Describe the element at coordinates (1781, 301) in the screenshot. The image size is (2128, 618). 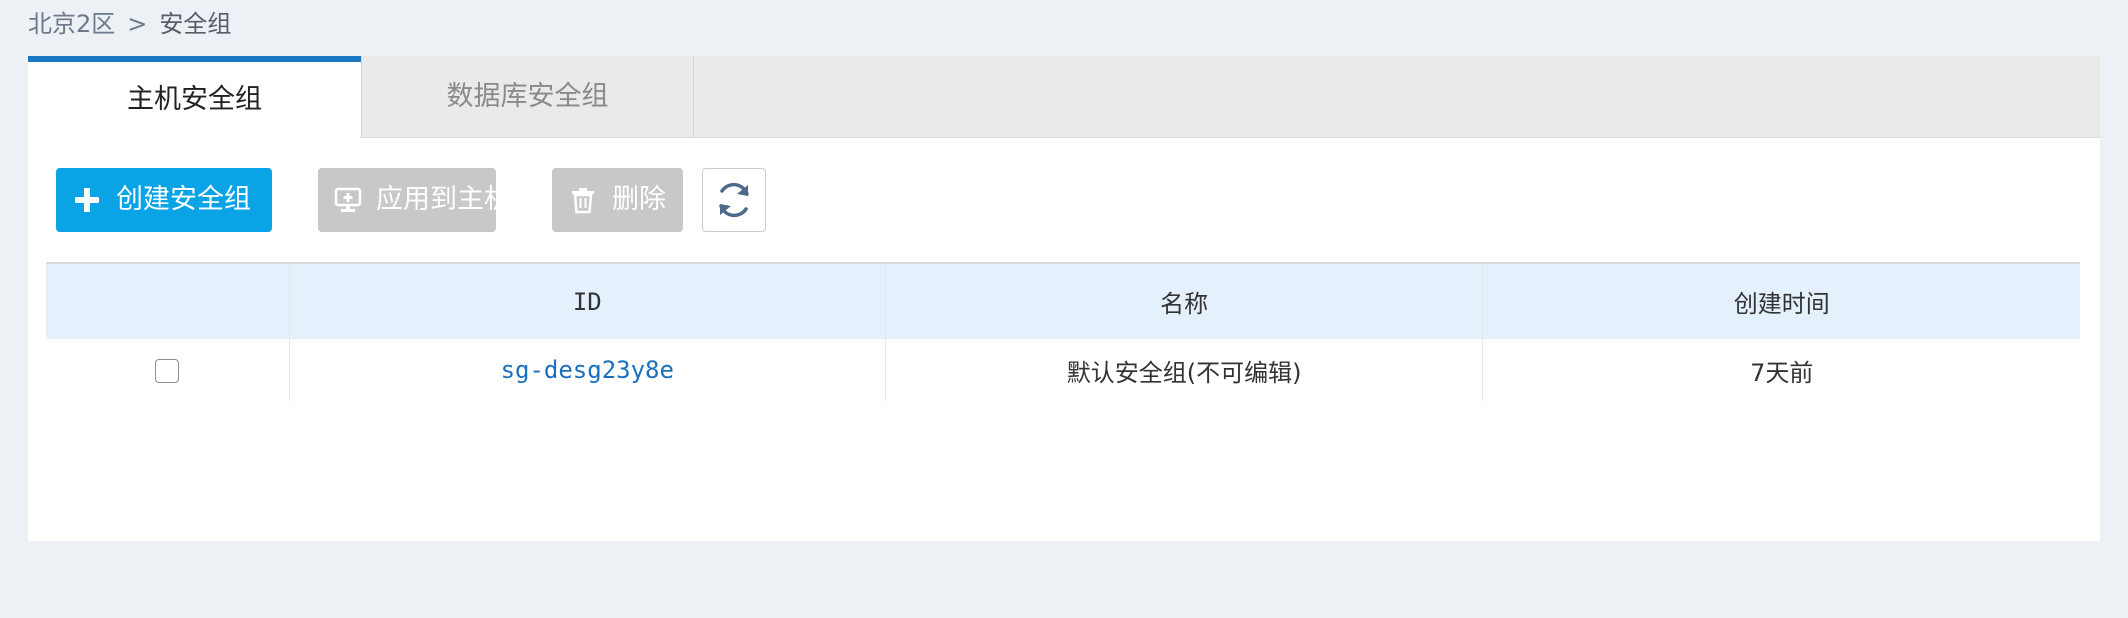
I see `header-created: 创建时间` at that location.